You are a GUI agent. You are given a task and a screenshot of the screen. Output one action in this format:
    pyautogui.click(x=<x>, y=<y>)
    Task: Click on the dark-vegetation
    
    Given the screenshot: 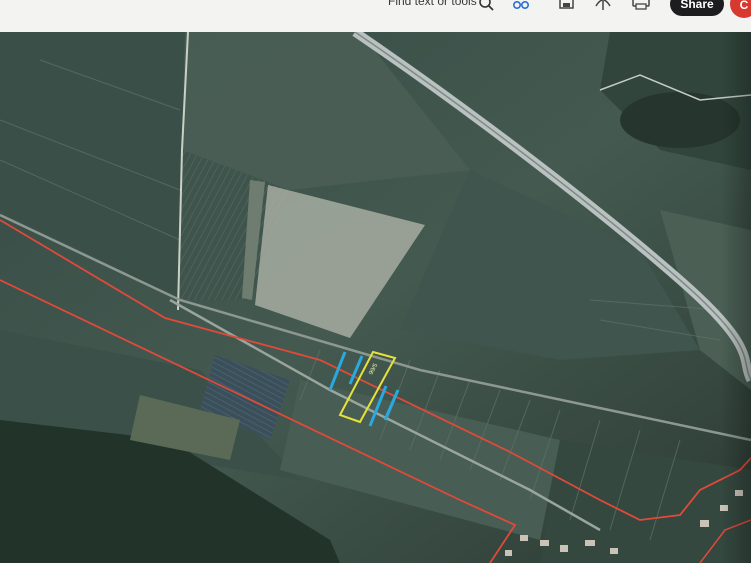 What is the action you would take?
    pyautogui.click(x=680, y=120)
    